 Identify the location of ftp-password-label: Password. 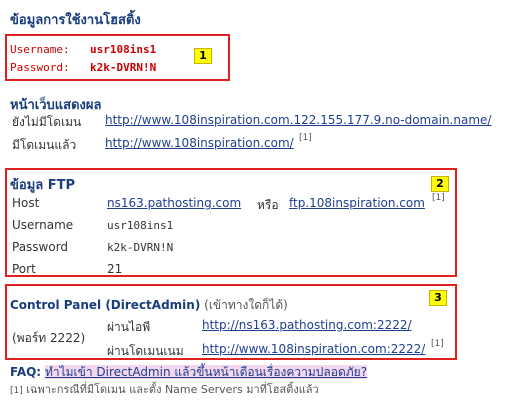
(40, 247).